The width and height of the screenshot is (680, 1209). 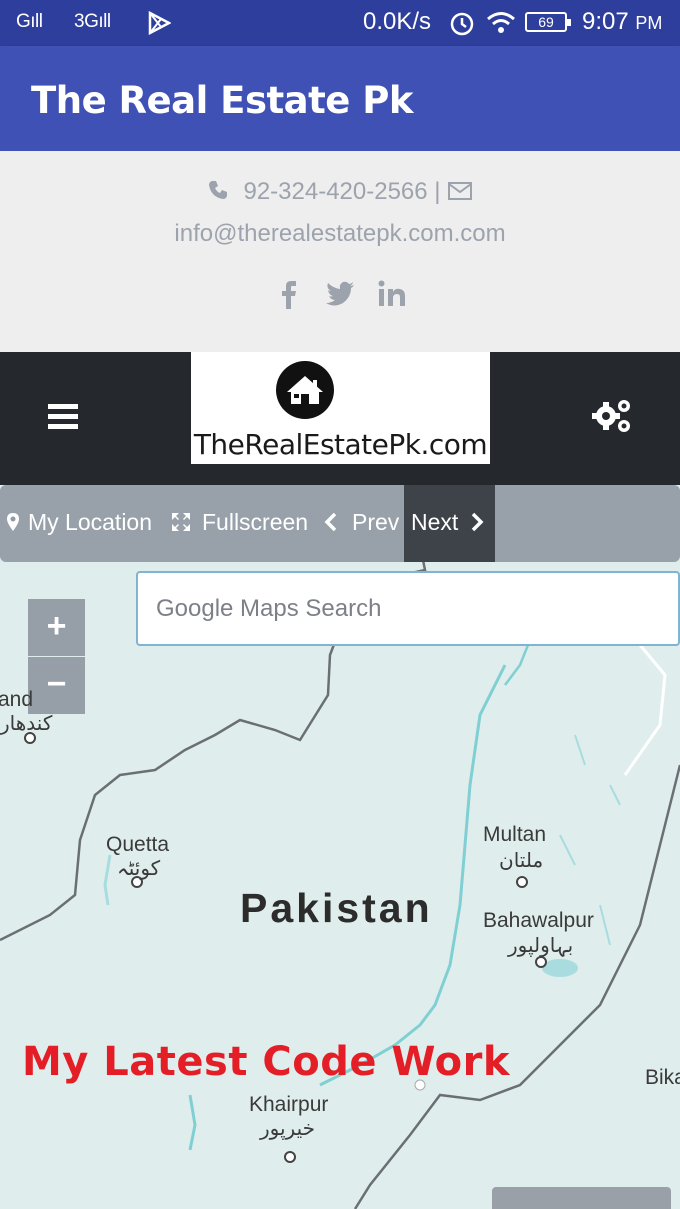 What do you see at coordinates (392, 294) in the screenshot?
I see `linkedin-icon` at bounding box center [392, 294].